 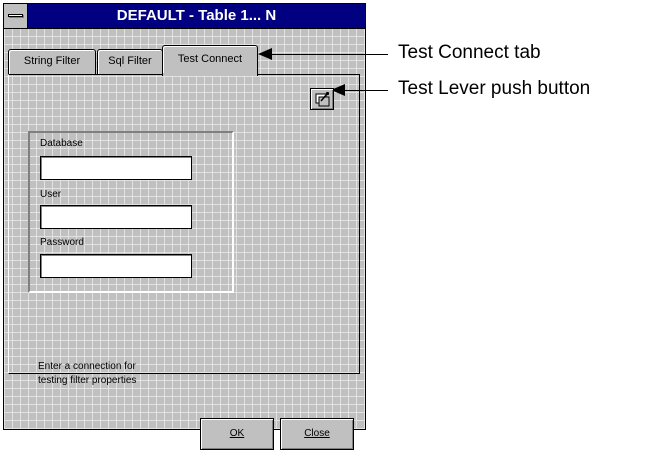 What do you see at coordinates (16, 16) in the screenshot?
I see `system-menu-icon` at bounding box center [16, 16].